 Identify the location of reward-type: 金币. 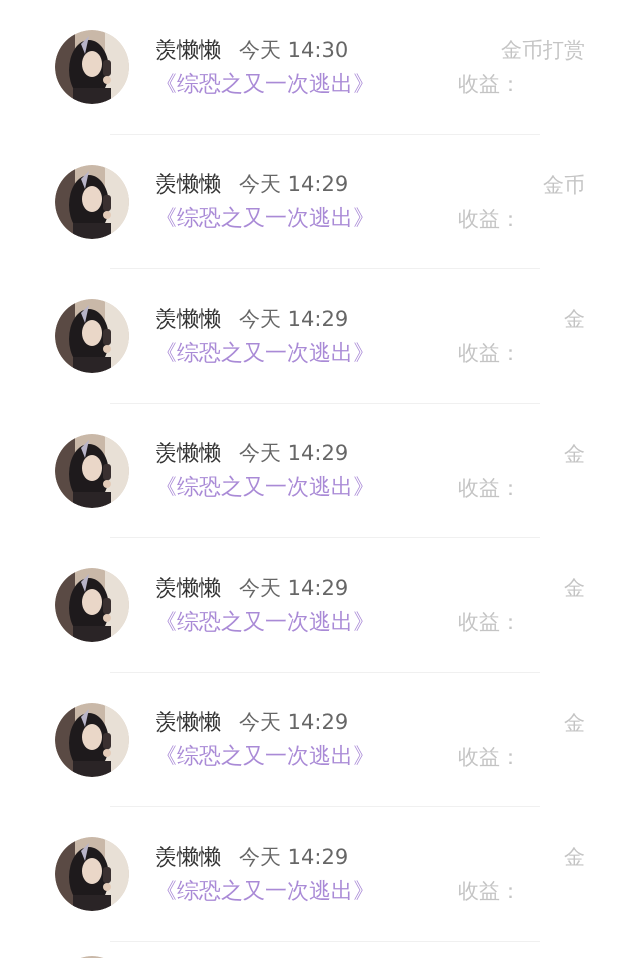
(564, 185).